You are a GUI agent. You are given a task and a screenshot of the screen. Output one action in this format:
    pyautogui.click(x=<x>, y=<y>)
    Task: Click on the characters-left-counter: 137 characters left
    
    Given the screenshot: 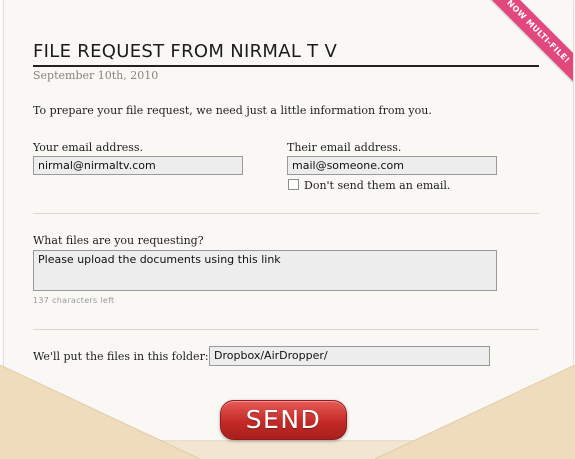 What is the action you would take?
    pyautogui.click(x=74, y=300)
    